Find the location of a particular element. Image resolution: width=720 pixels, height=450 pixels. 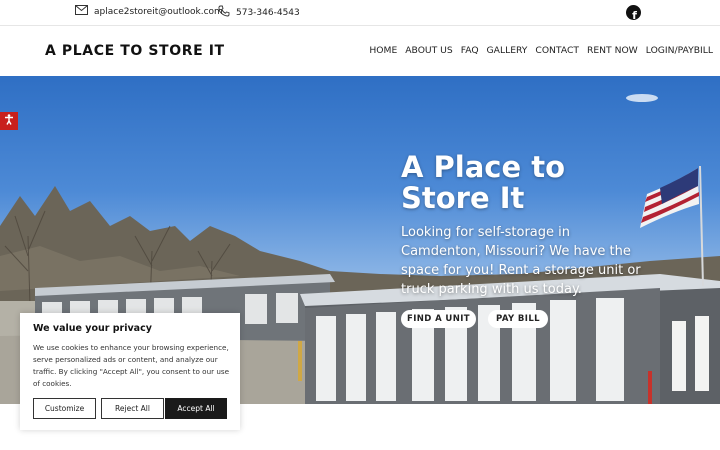

email-text: aplace2storeit@outlook.com is located at coordinates (158, 11).